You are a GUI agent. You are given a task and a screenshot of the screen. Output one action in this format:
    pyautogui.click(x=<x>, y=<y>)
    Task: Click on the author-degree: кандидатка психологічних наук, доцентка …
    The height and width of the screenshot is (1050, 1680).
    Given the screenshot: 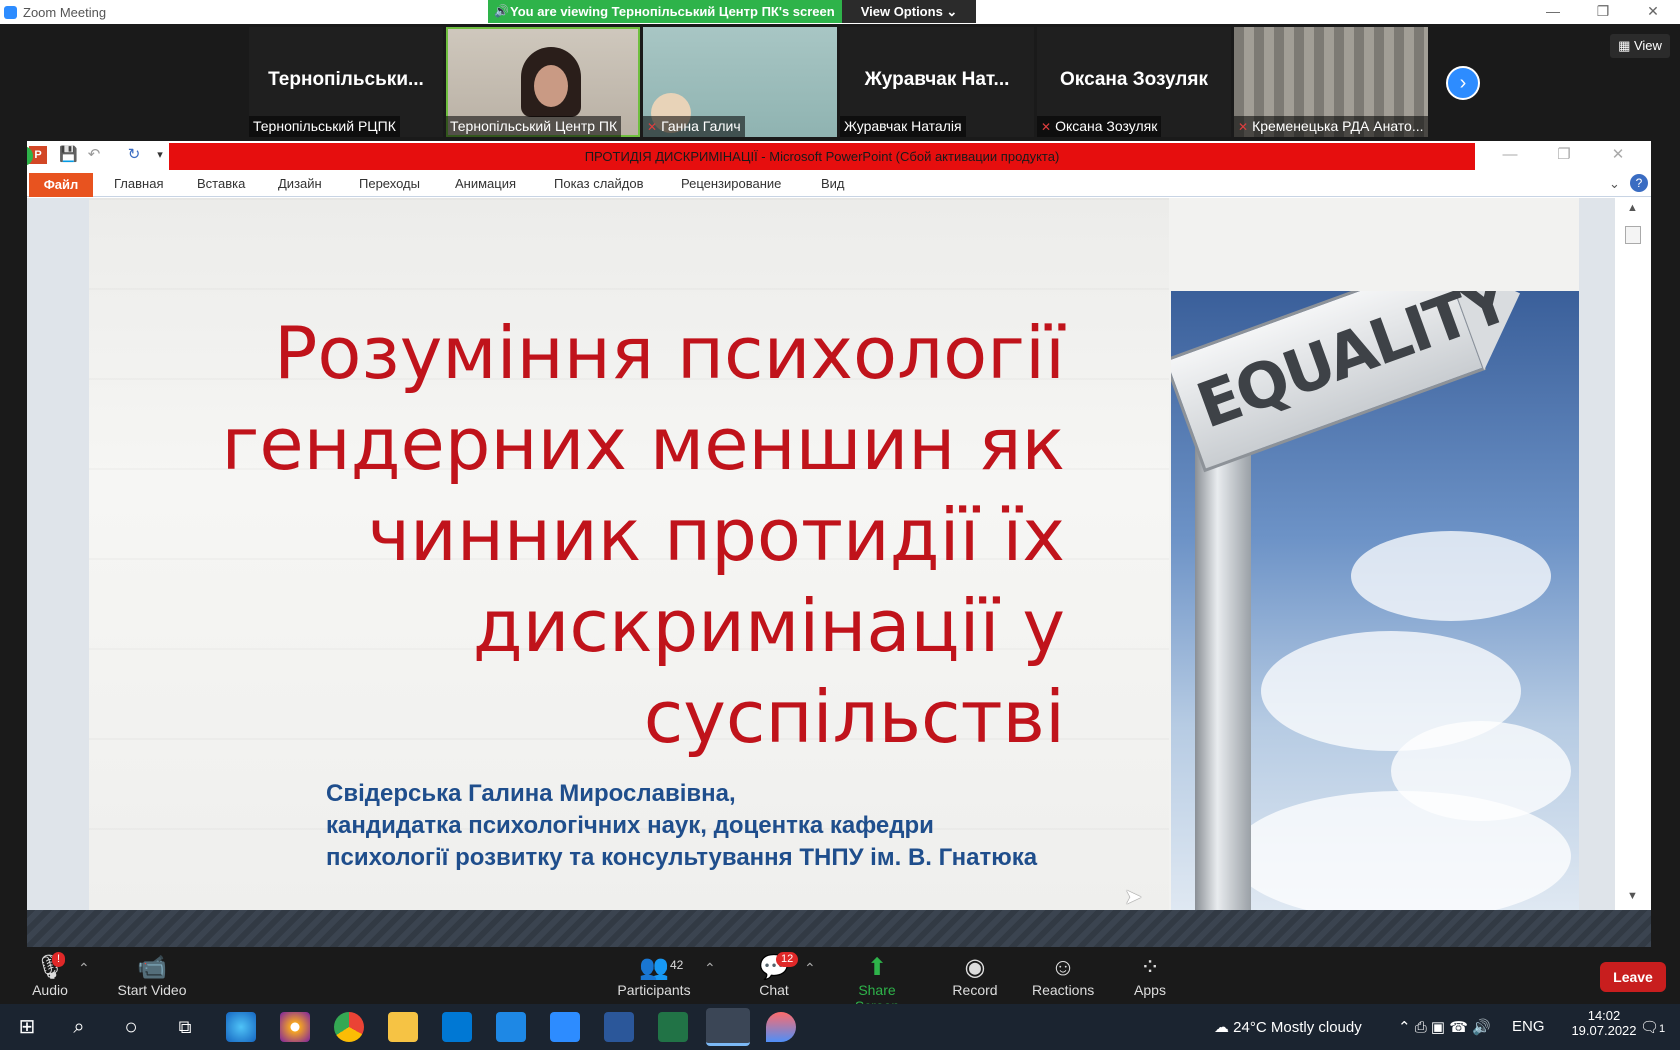 What is the action you would take?
    pyautogui.click(x=630, y=825)
    